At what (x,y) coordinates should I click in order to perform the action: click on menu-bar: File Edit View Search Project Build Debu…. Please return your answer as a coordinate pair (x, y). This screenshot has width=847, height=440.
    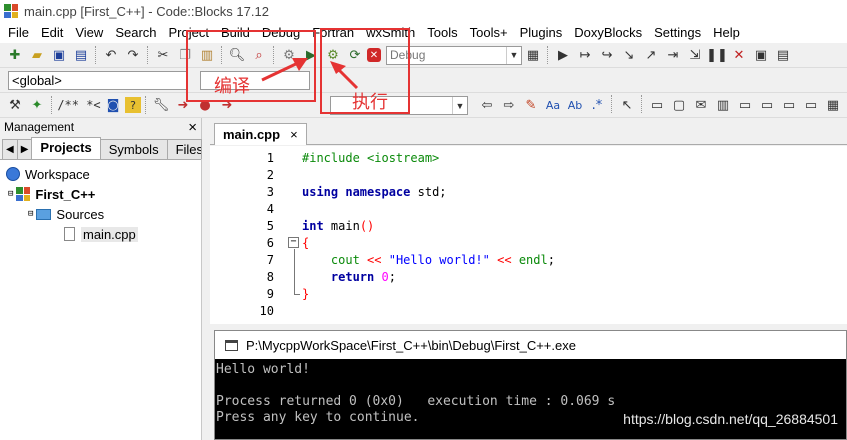
    Looking at the image, I should click on (423, 32).